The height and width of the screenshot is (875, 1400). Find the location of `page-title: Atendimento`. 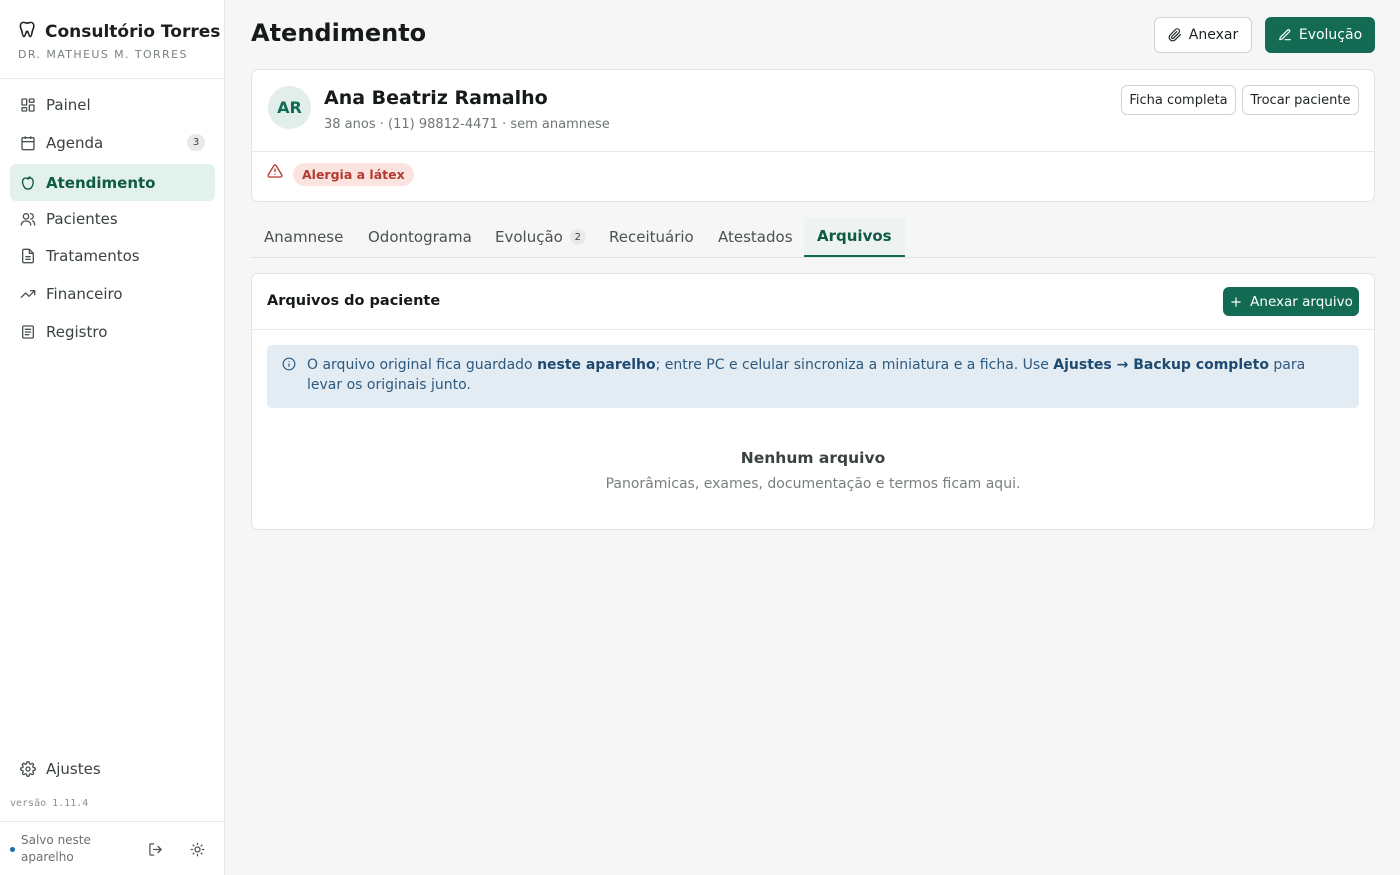

page-title: Atendimento is located at coordinates (339, 33).